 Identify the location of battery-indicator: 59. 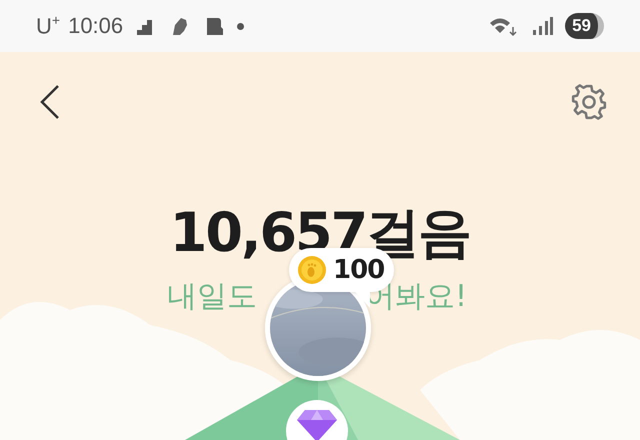
(584, 26).